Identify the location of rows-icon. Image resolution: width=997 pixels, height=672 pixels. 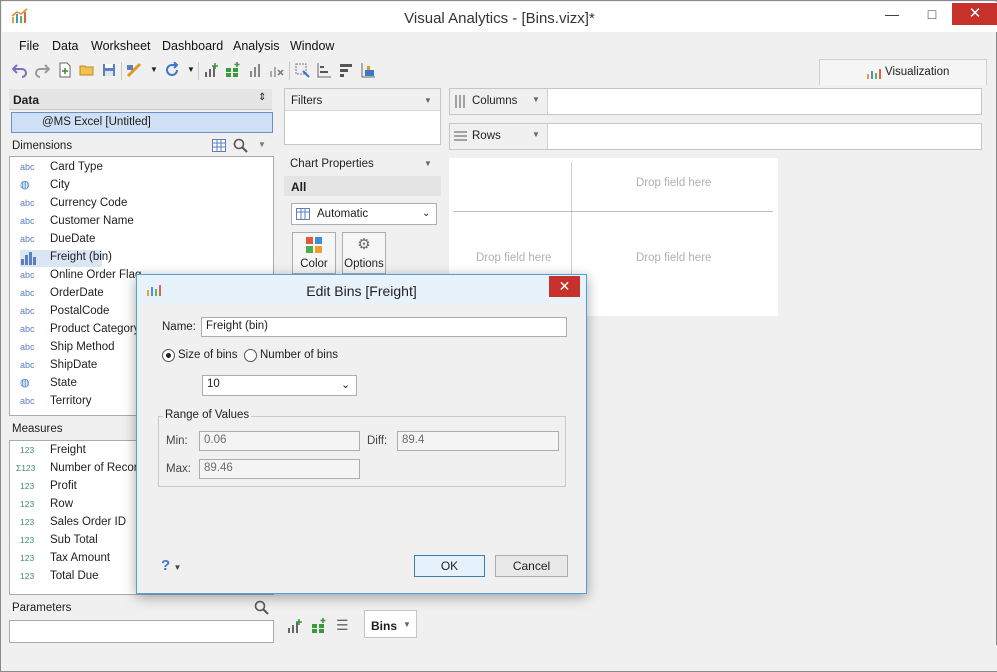
(460, 136).